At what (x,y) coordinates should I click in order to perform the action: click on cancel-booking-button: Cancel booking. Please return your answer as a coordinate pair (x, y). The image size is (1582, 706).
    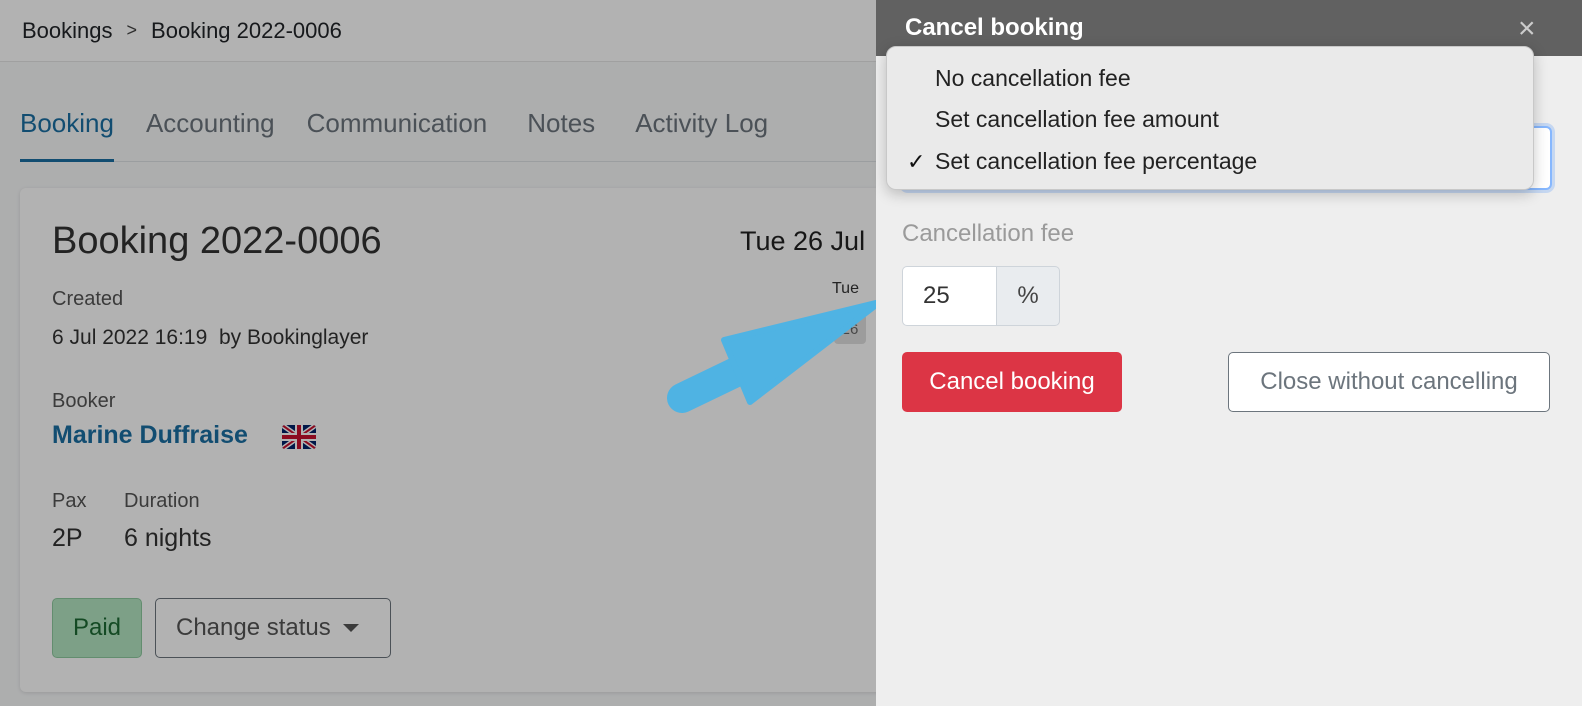
    Looking at the image, I should click on (1012, 382).